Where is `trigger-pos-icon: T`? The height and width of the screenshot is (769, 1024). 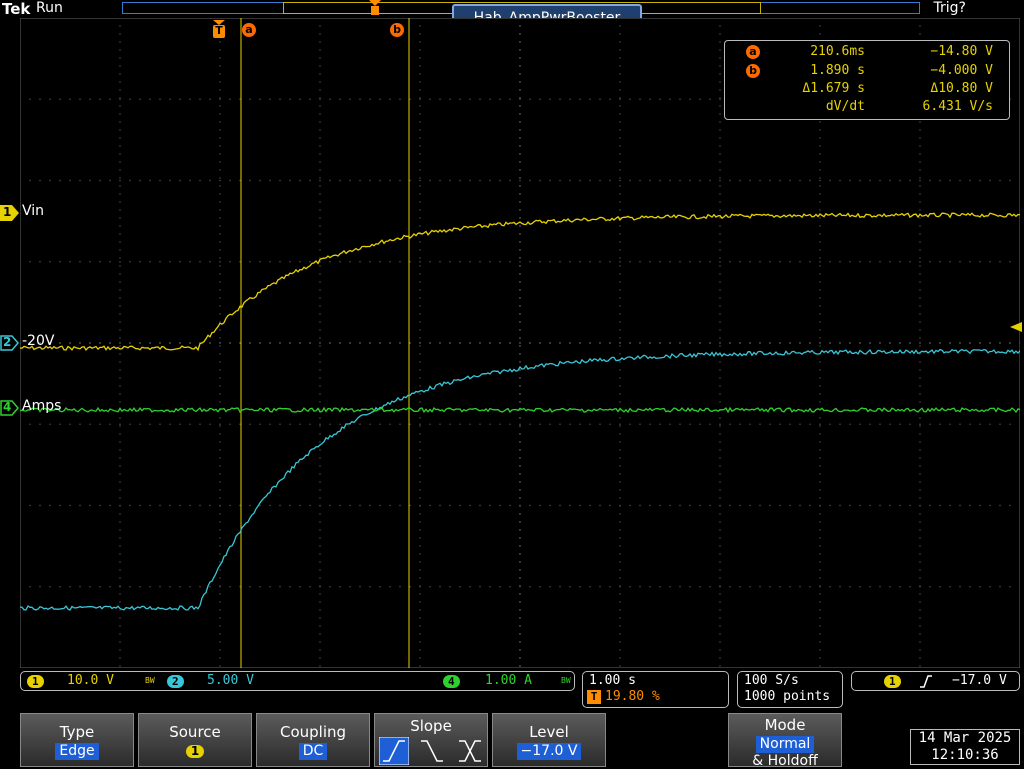 trigger-pos-icon: T is located at coordinates (594, 697).